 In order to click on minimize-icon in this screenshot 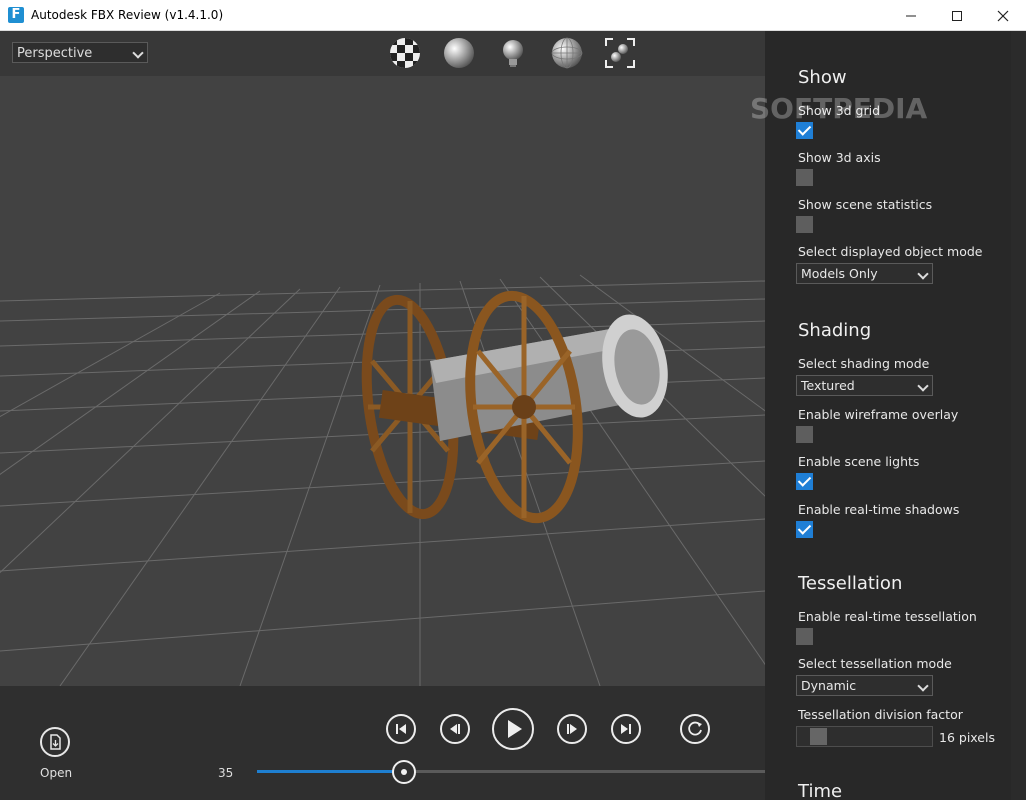, I will do `click(911, 15)`.